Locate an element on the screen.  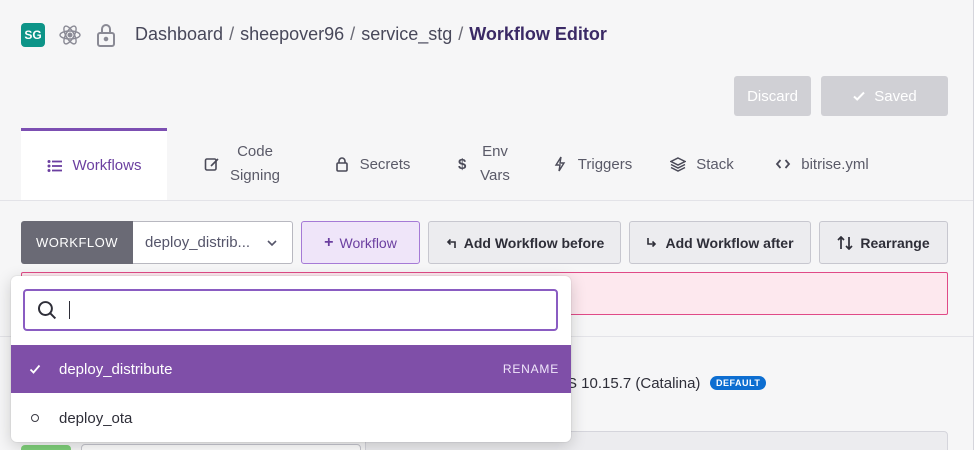
swap-vertical-icon is located at coordinates (845, 242).